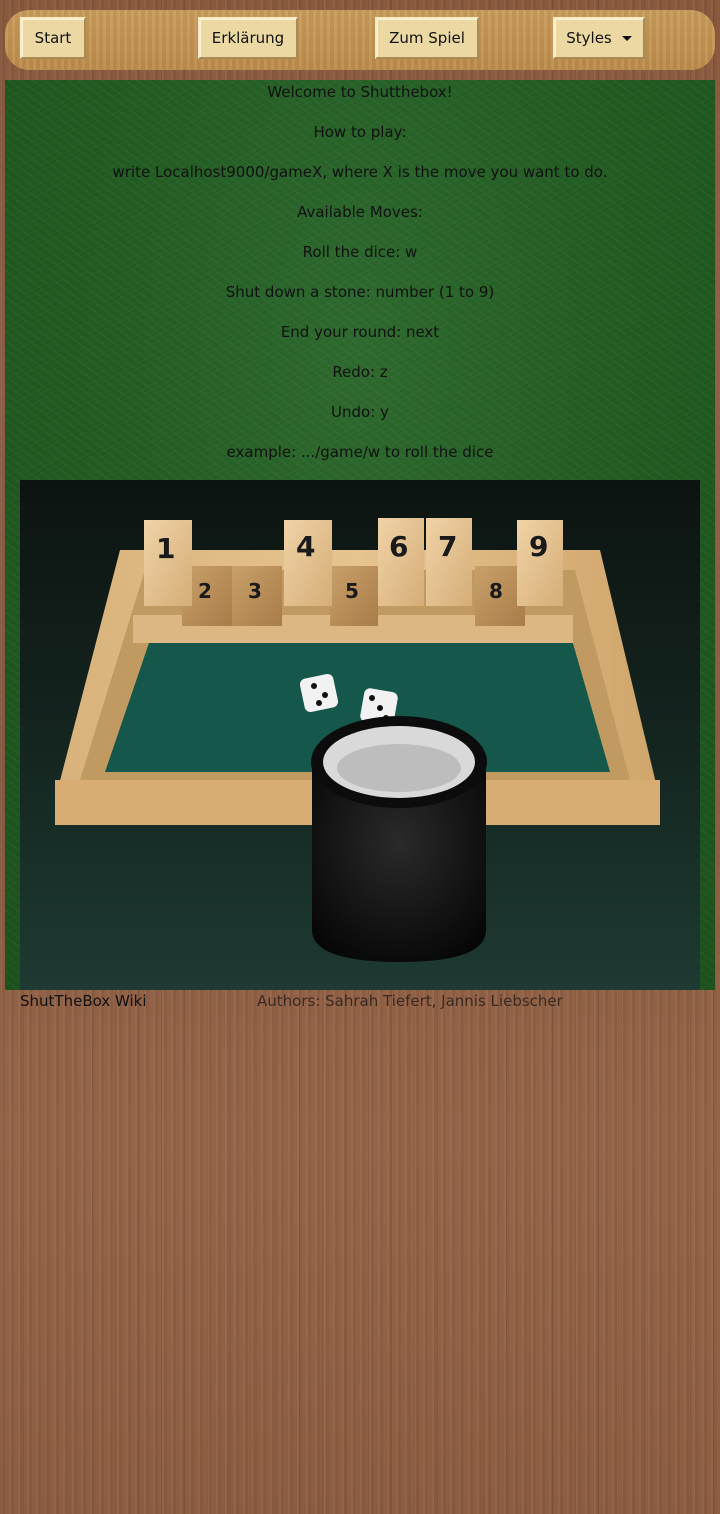 The height and width of the screenshot is (1514, 720). I want to click on welcome-heading: Welcome to Shutthebox!, so click(360, 92).